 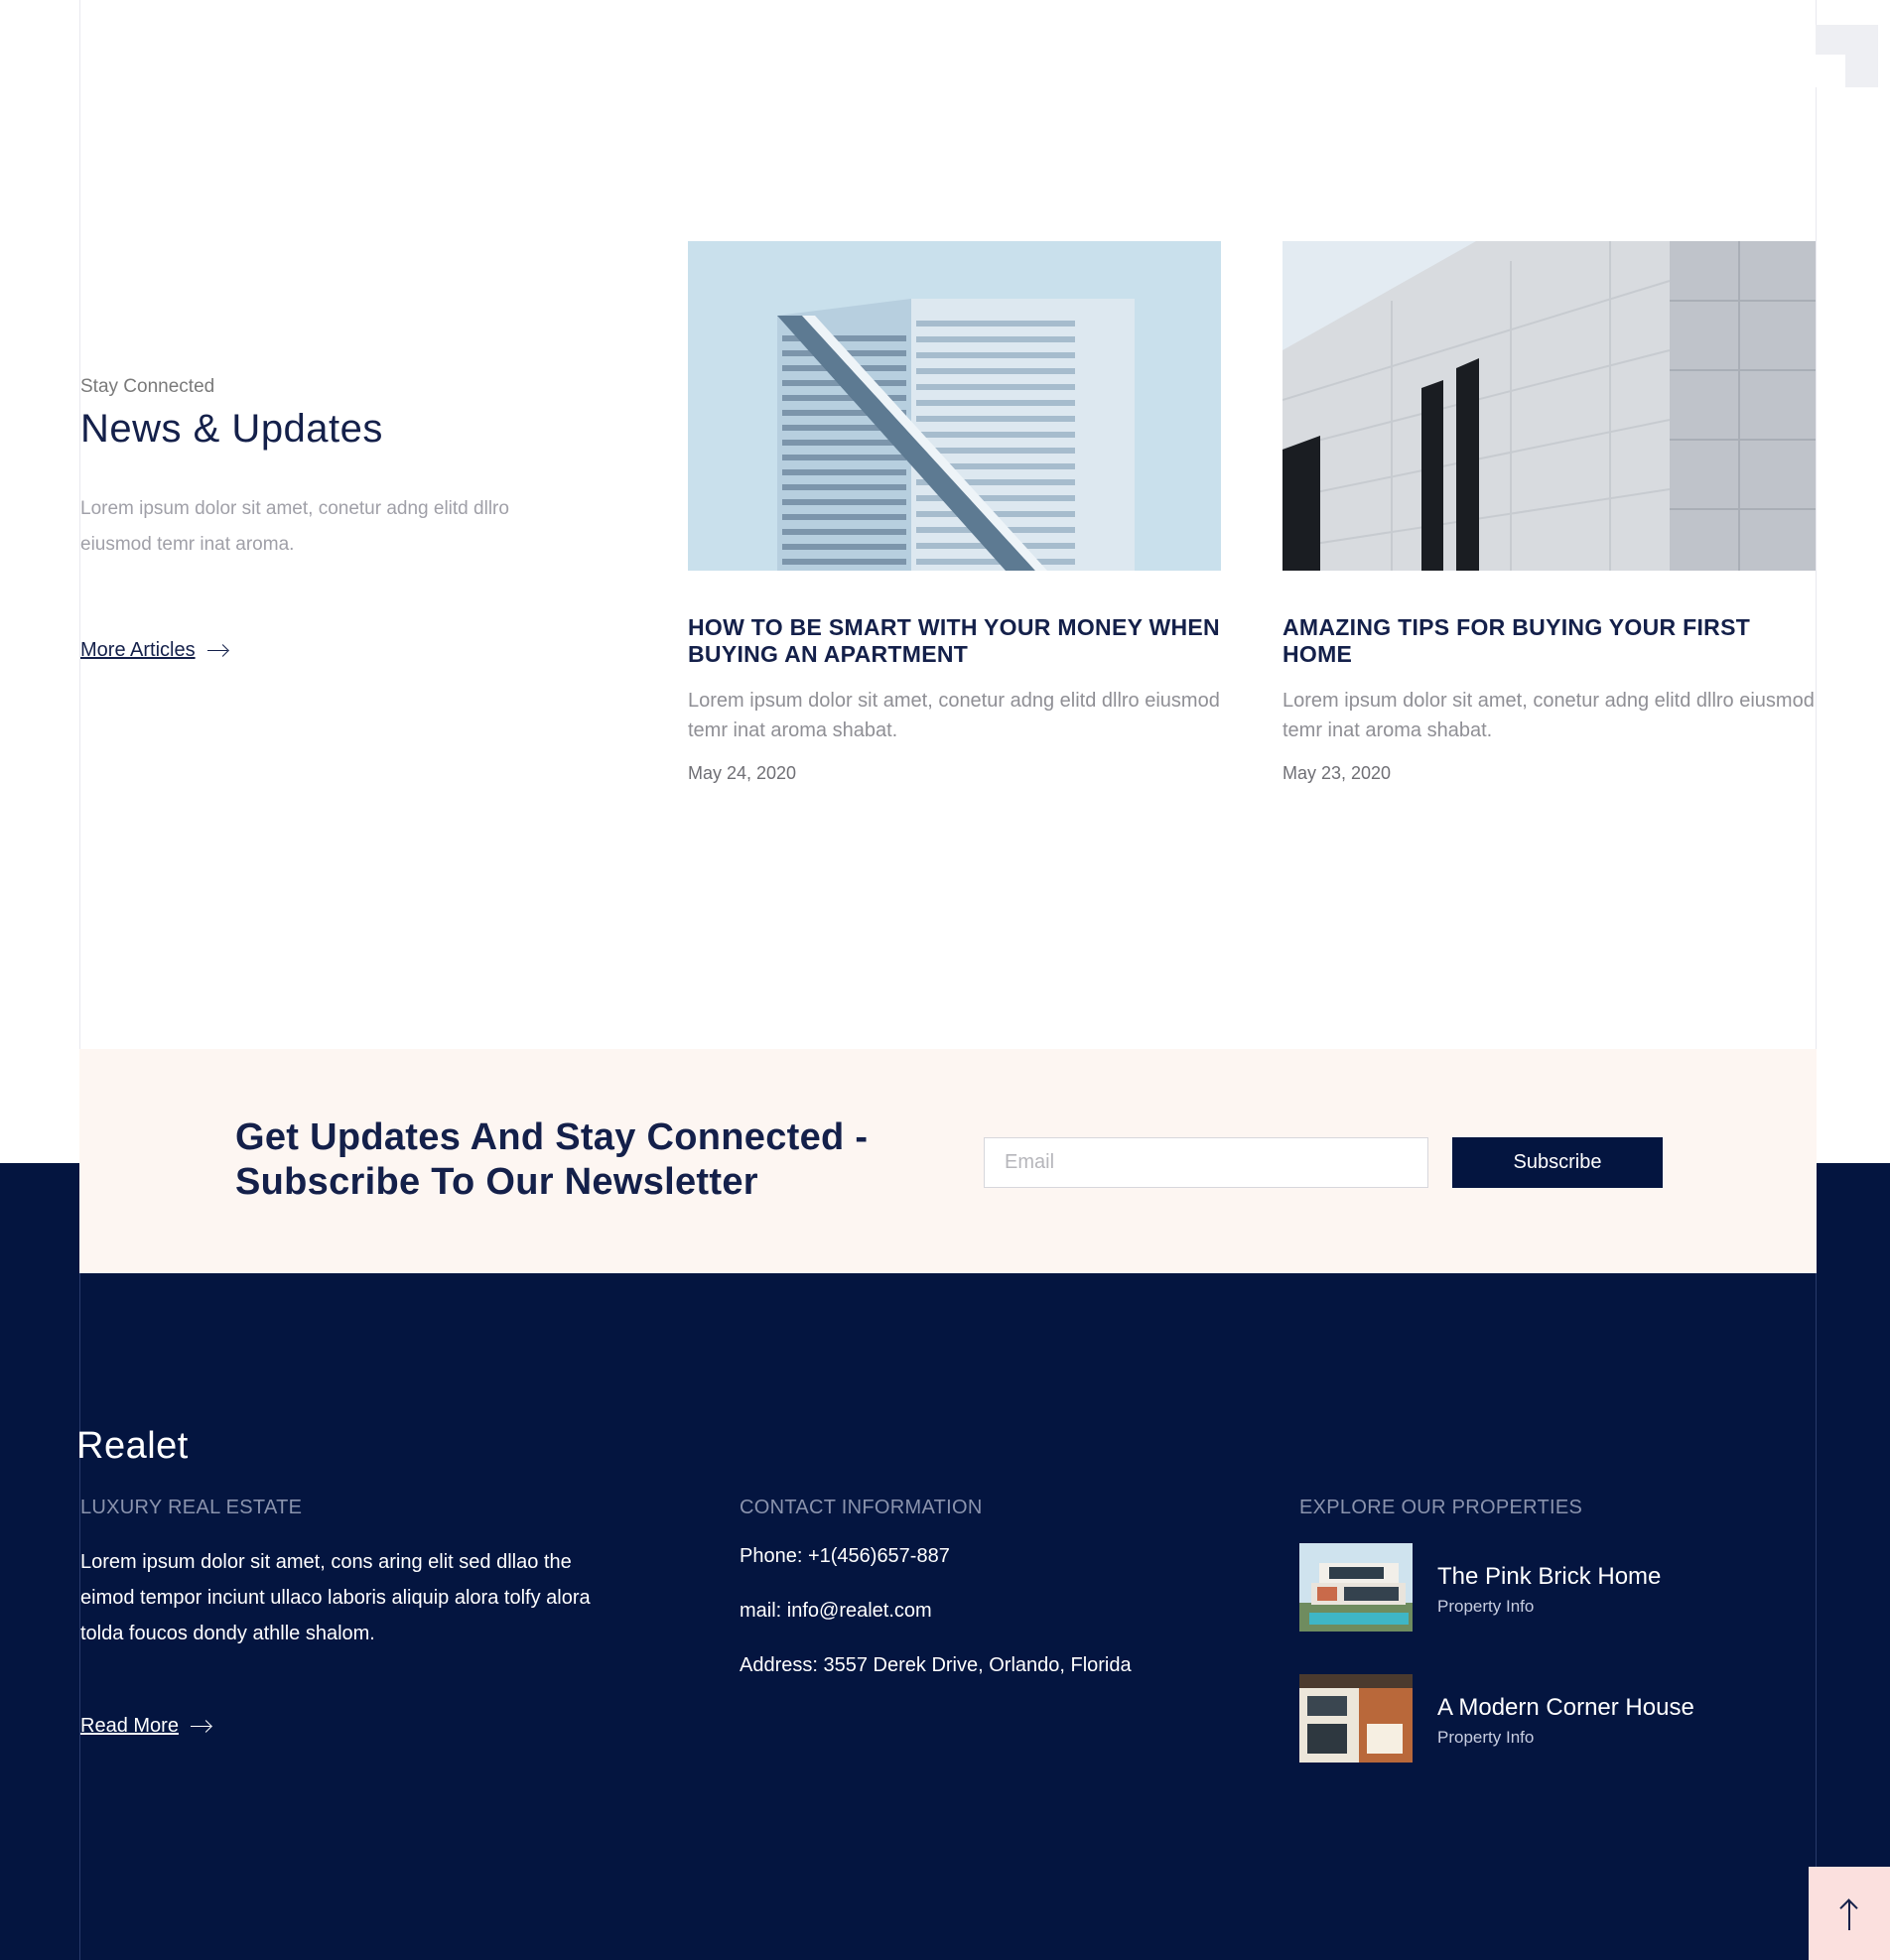 What do you see at coordinates (742, 773) in the screenshot?
I see `article-date: May 24, 2020` at bounding box center [742, 773].